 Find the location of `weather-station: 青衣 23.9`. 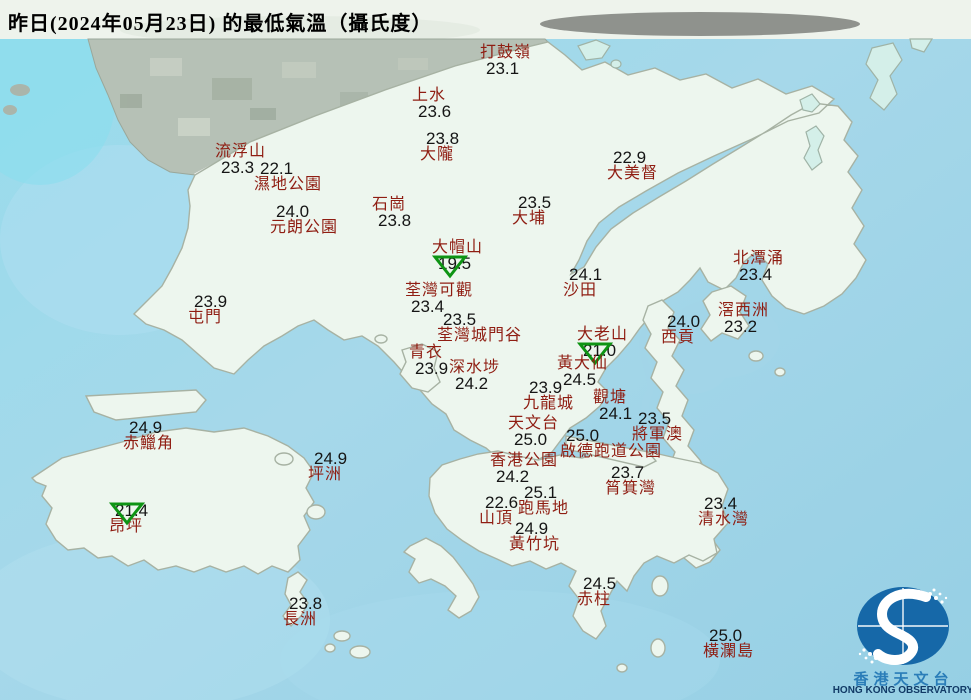

weather-station: 青衣 23.9 is located at coordinates (429, 361).